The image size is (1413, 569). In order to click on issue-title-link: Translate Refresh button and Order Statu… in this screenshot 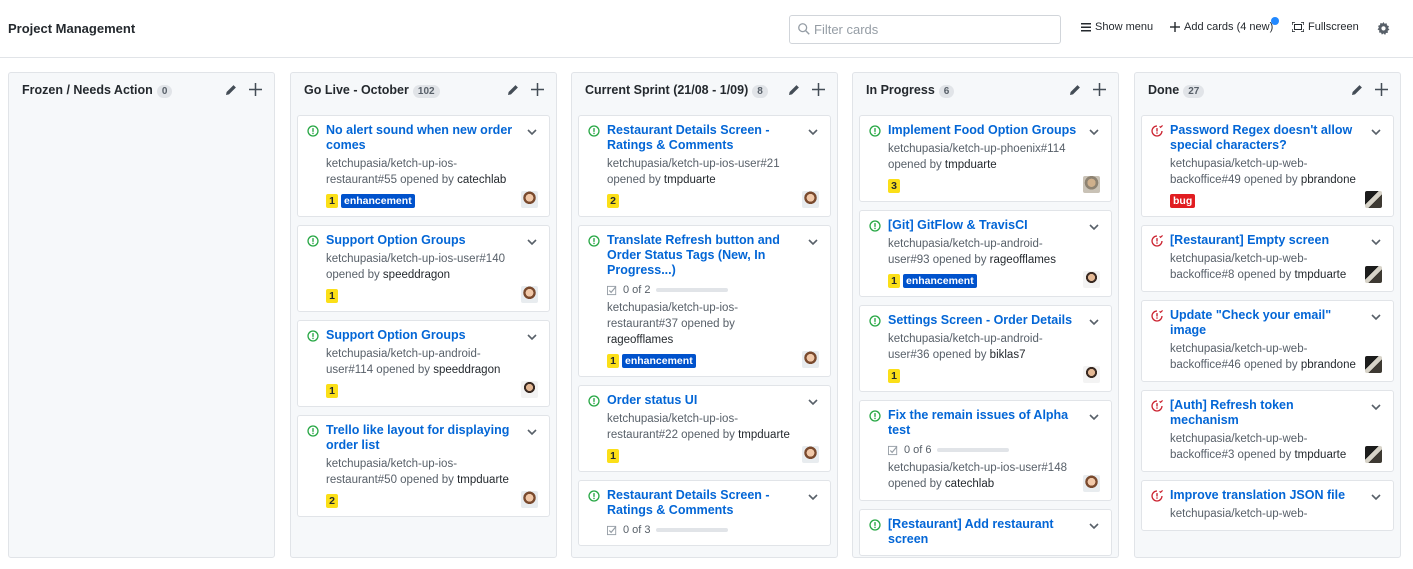, I will do `click(713, 255)`.